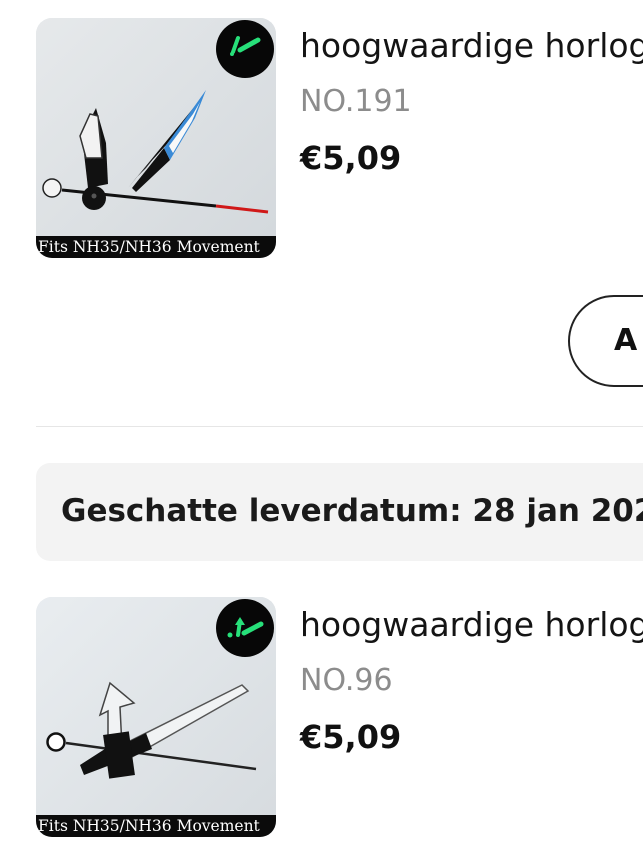 The width and height of the screenshot is (643, 856). Describe the element at coordinates (605, 341) in the screenshot. I see `item-action-button: A` at that location.